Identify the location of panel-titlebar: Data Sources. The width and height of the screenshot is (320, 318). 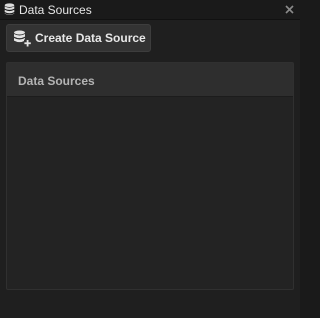
(150, 10).